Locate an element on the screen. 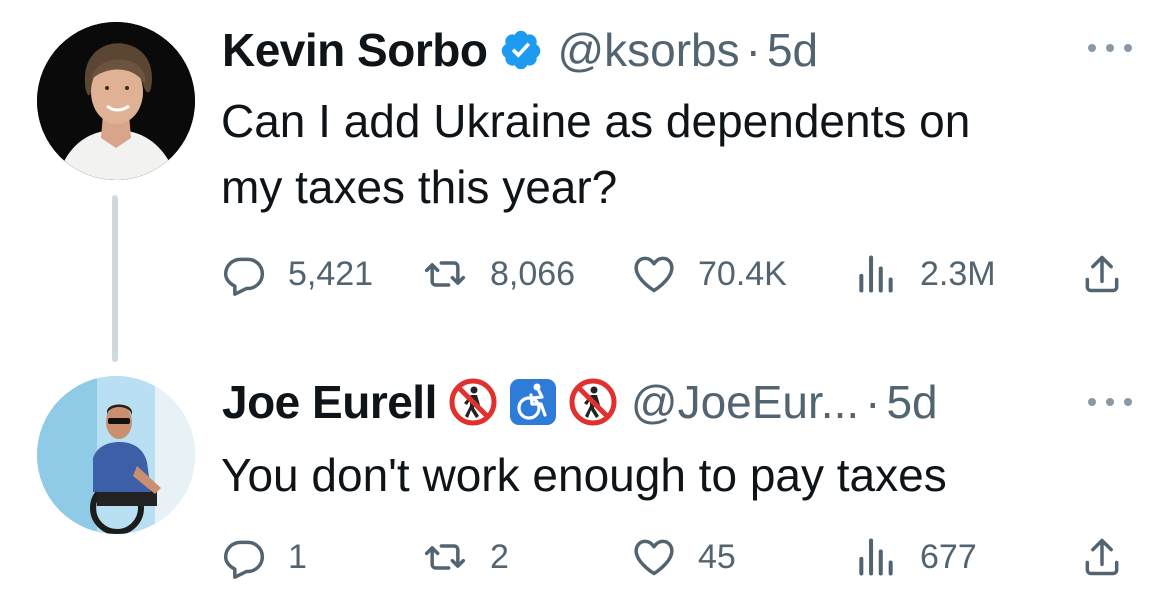  display-name: Kevin Sorbo is located at coordinates (355, 50).